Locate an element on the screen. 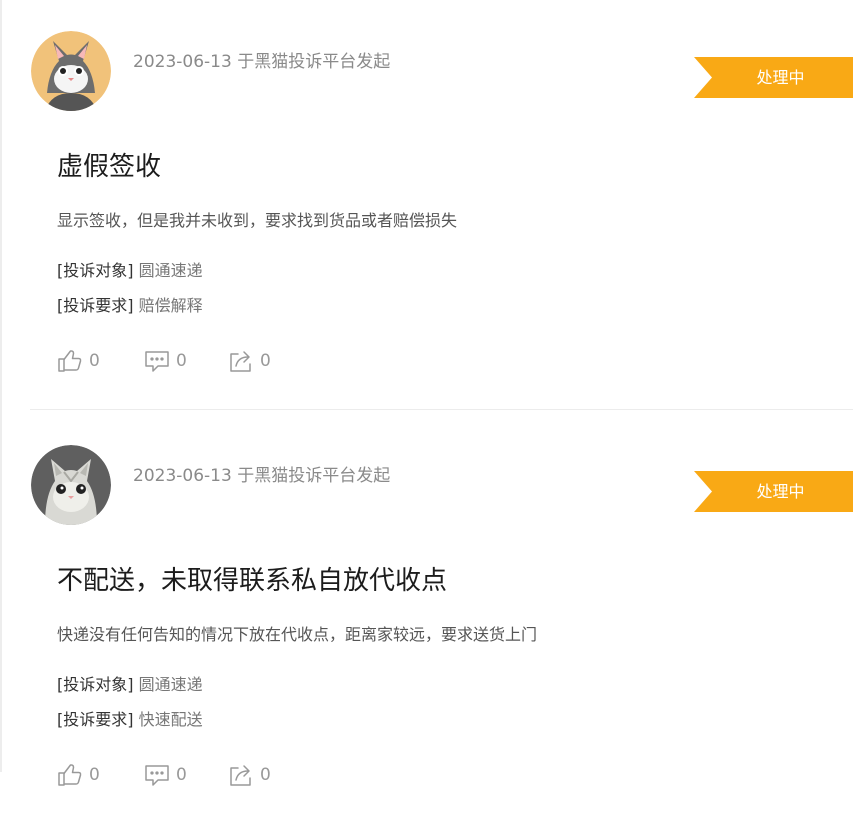 This screenshot has width=865, height=834. complaint-demand: [投诉要求] 快速配送 is located at coordinates (130, 718).